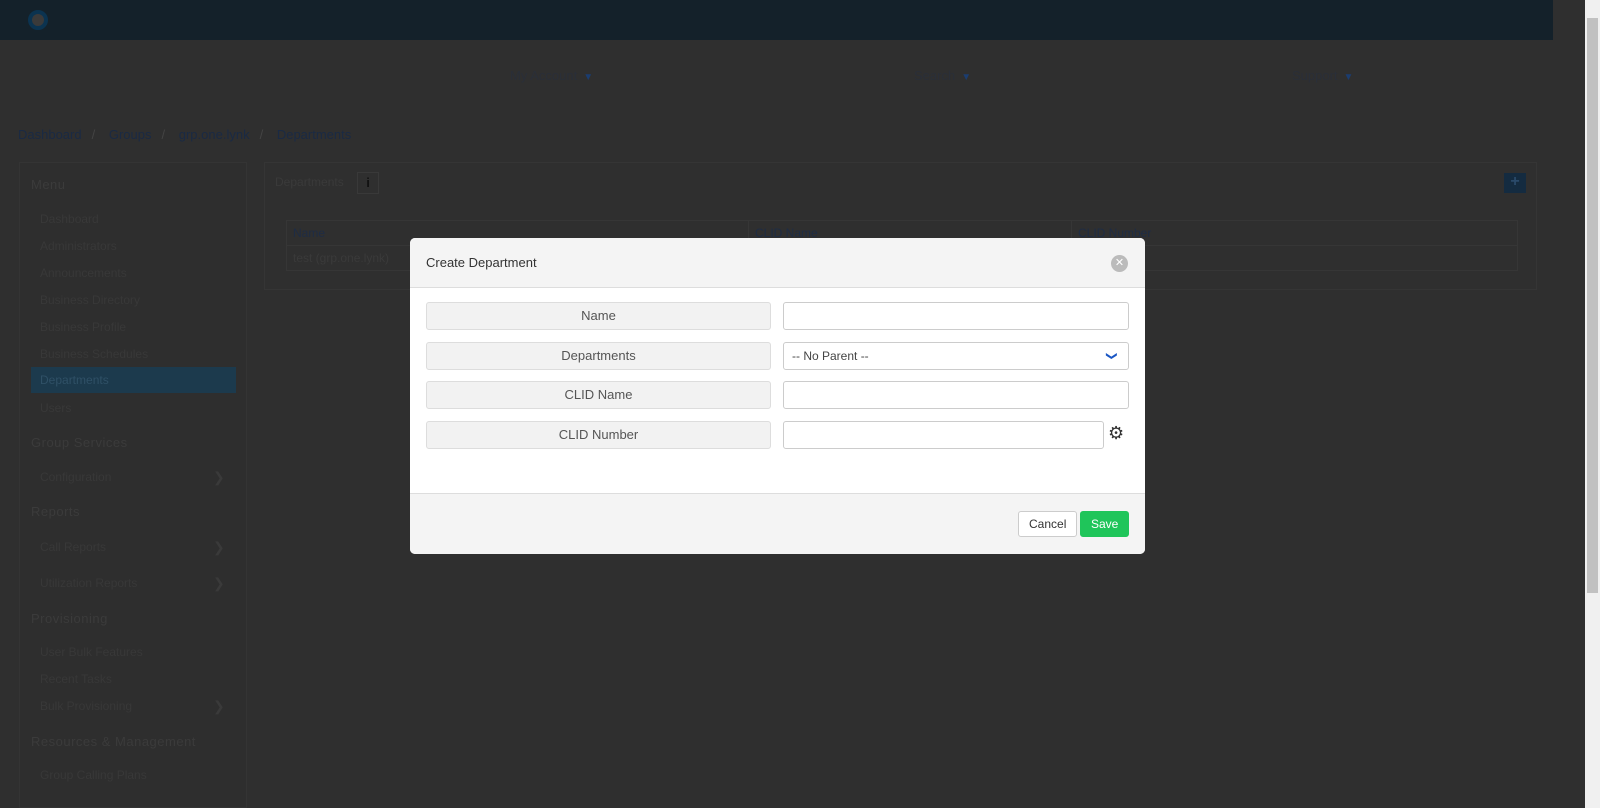  Describe the element at coordinates (943, 435) in the screenshot. I see `clid-number-input` at that location.